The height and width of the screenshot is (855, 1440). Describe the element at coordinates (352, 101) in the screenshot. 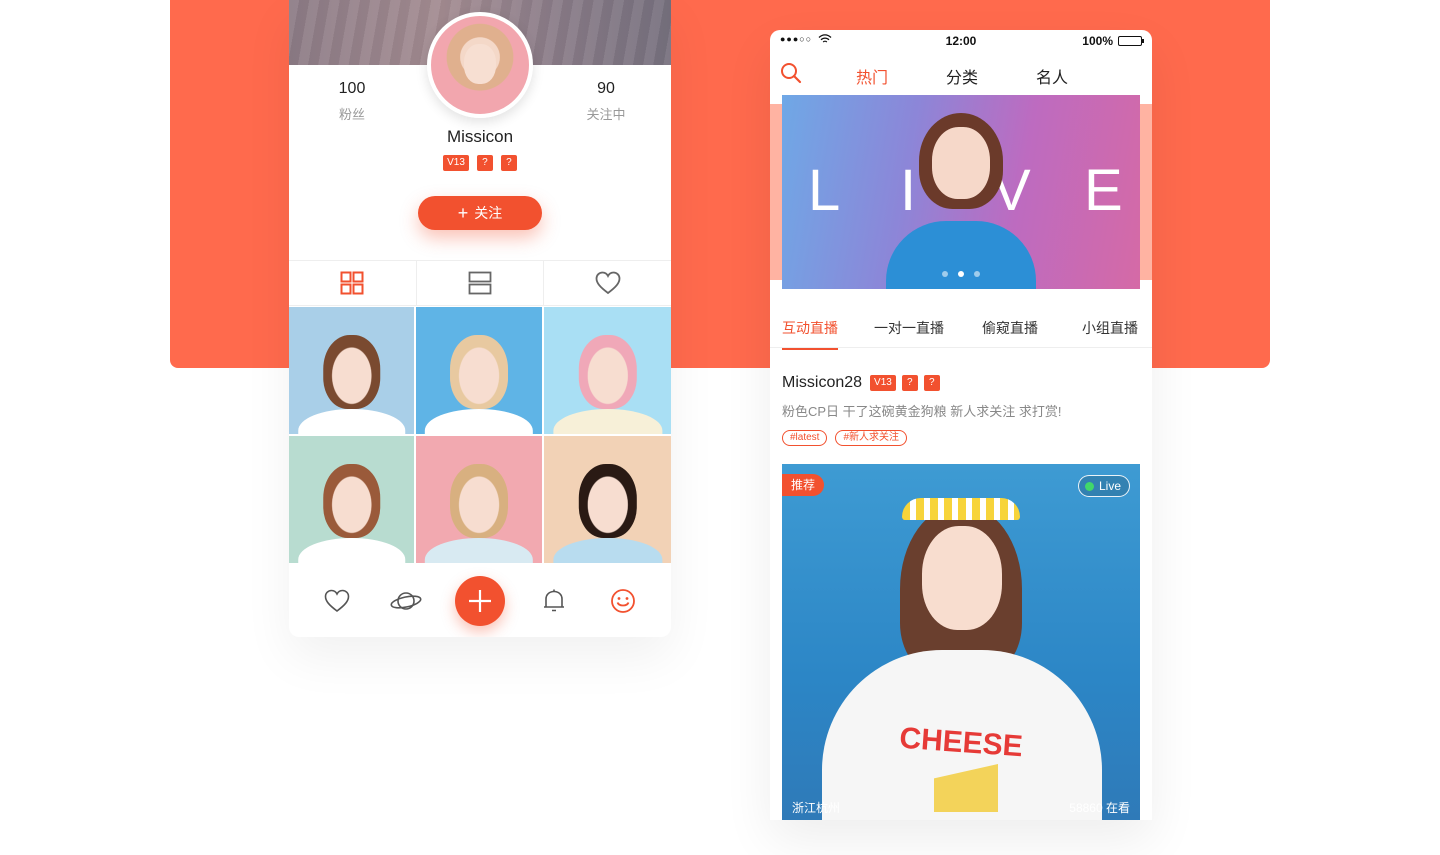

I see `fans-stat: 100 粉丝` at that location.